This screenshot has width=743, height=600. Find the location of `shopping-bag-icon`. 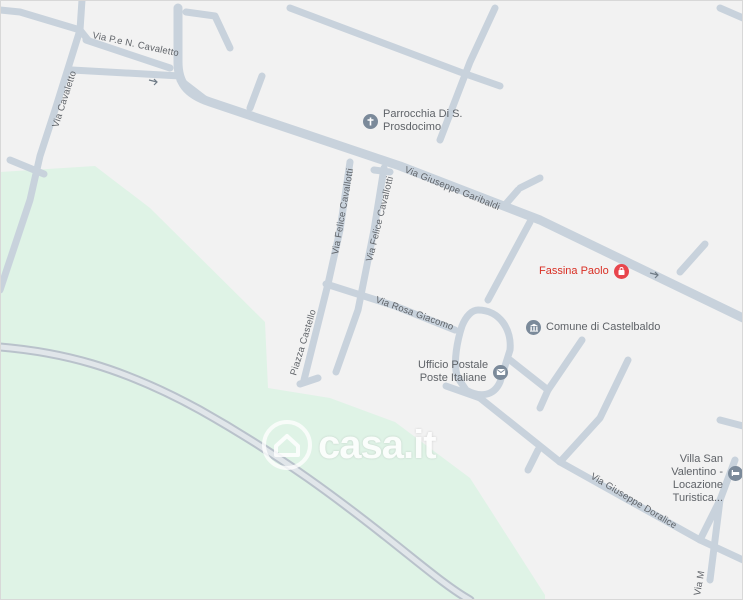

shopping-bag-icon is located at coordinates (621, 271).